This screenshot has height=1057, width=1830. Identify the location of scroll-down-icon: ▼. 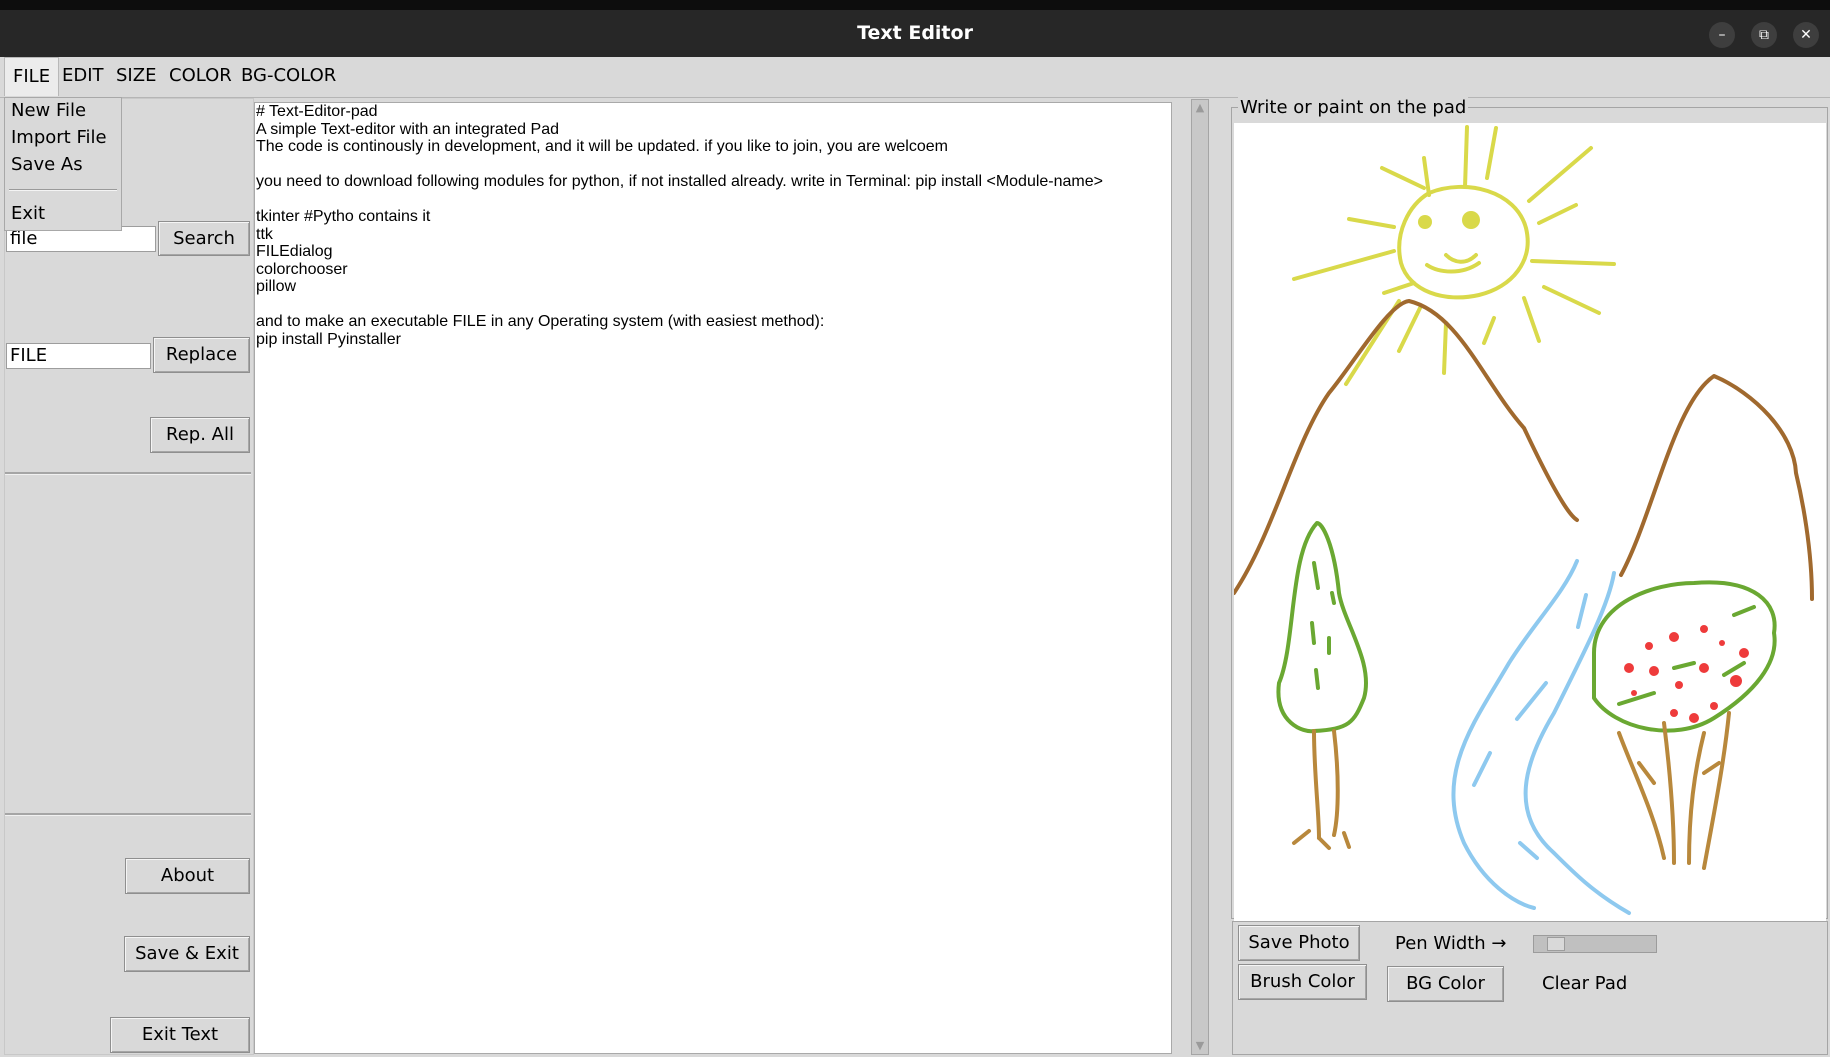
(1200, 1046).